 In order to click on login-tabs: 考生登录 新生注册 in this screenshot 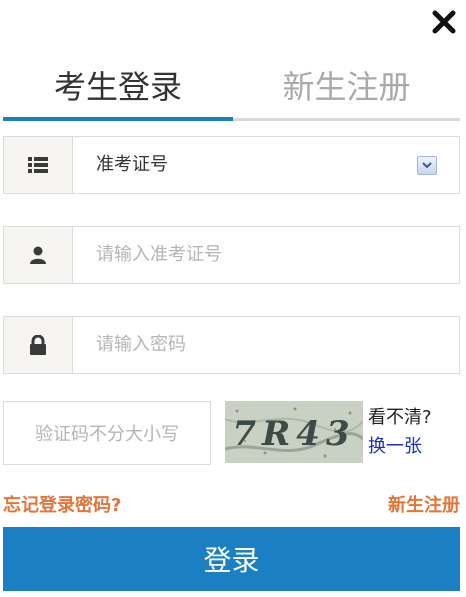, I will do `click(231, 90)`.